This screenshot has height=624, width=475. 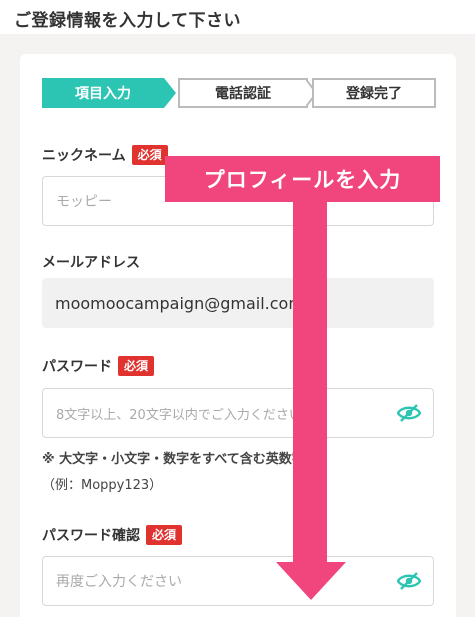 What do you see at coordinates (84, 156) in the screenshot?
I see `nickname-label-text: ニックネーム` at bounding box center [84, 156].